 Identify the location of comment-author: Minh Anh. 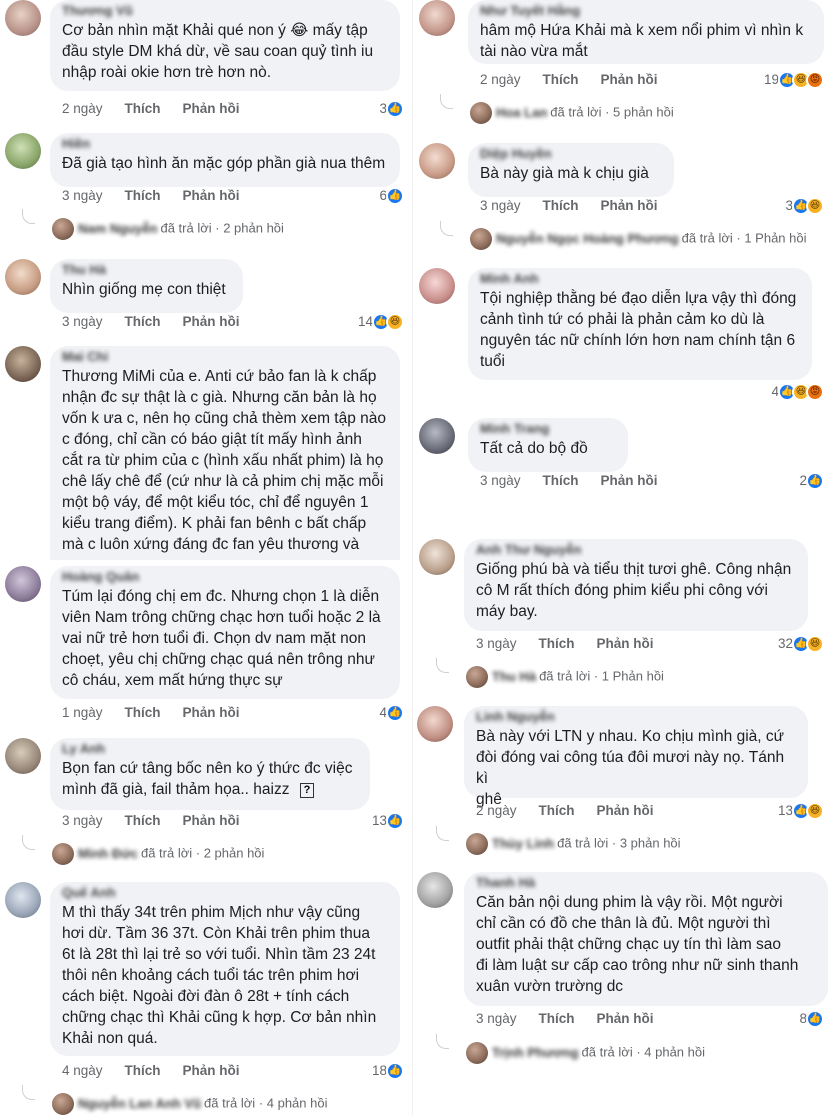
(640, 279).